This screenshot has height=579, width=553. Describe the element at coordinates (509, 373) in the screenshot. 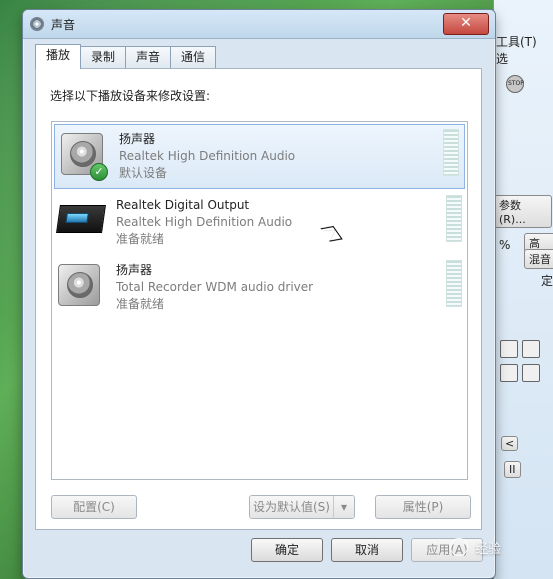

I see `document-icon` at that location.